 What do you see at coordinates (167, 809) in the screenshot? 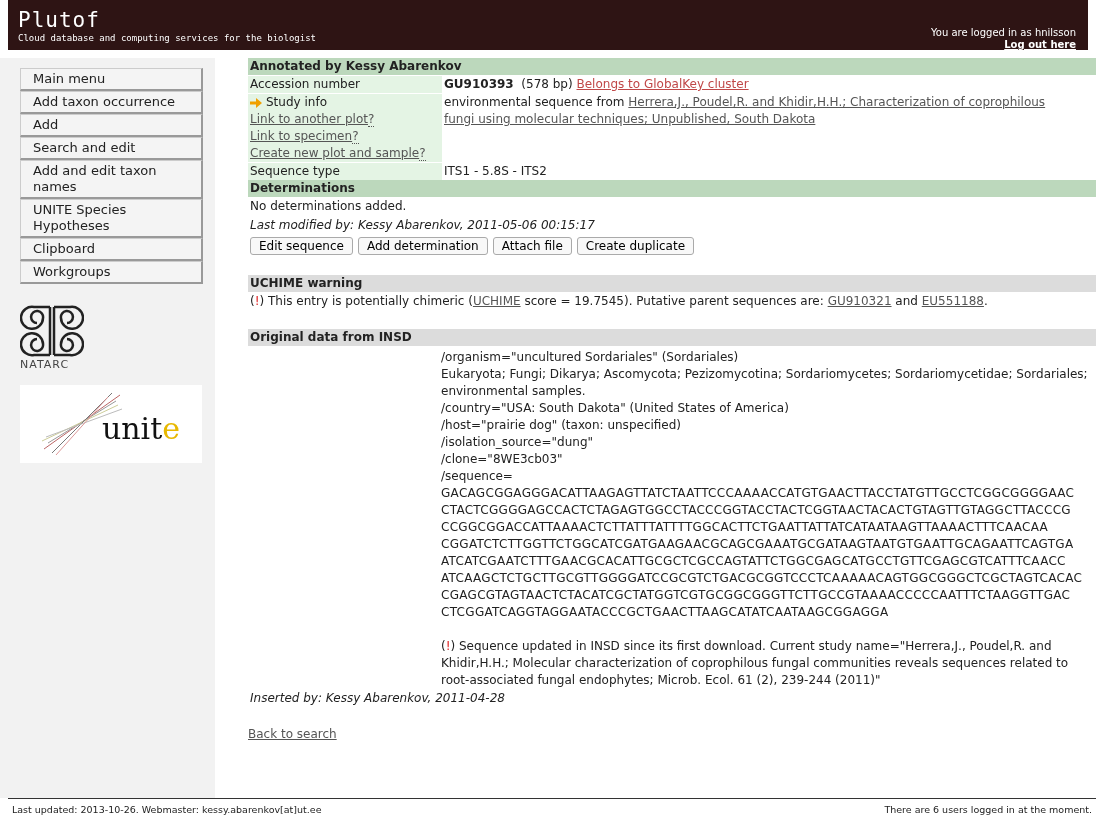
I see `footer-text: Last updated: 2013-10-26. Webmaster: kessy.abarenkov[at]ut.ee` at bounding box center [167, 809].